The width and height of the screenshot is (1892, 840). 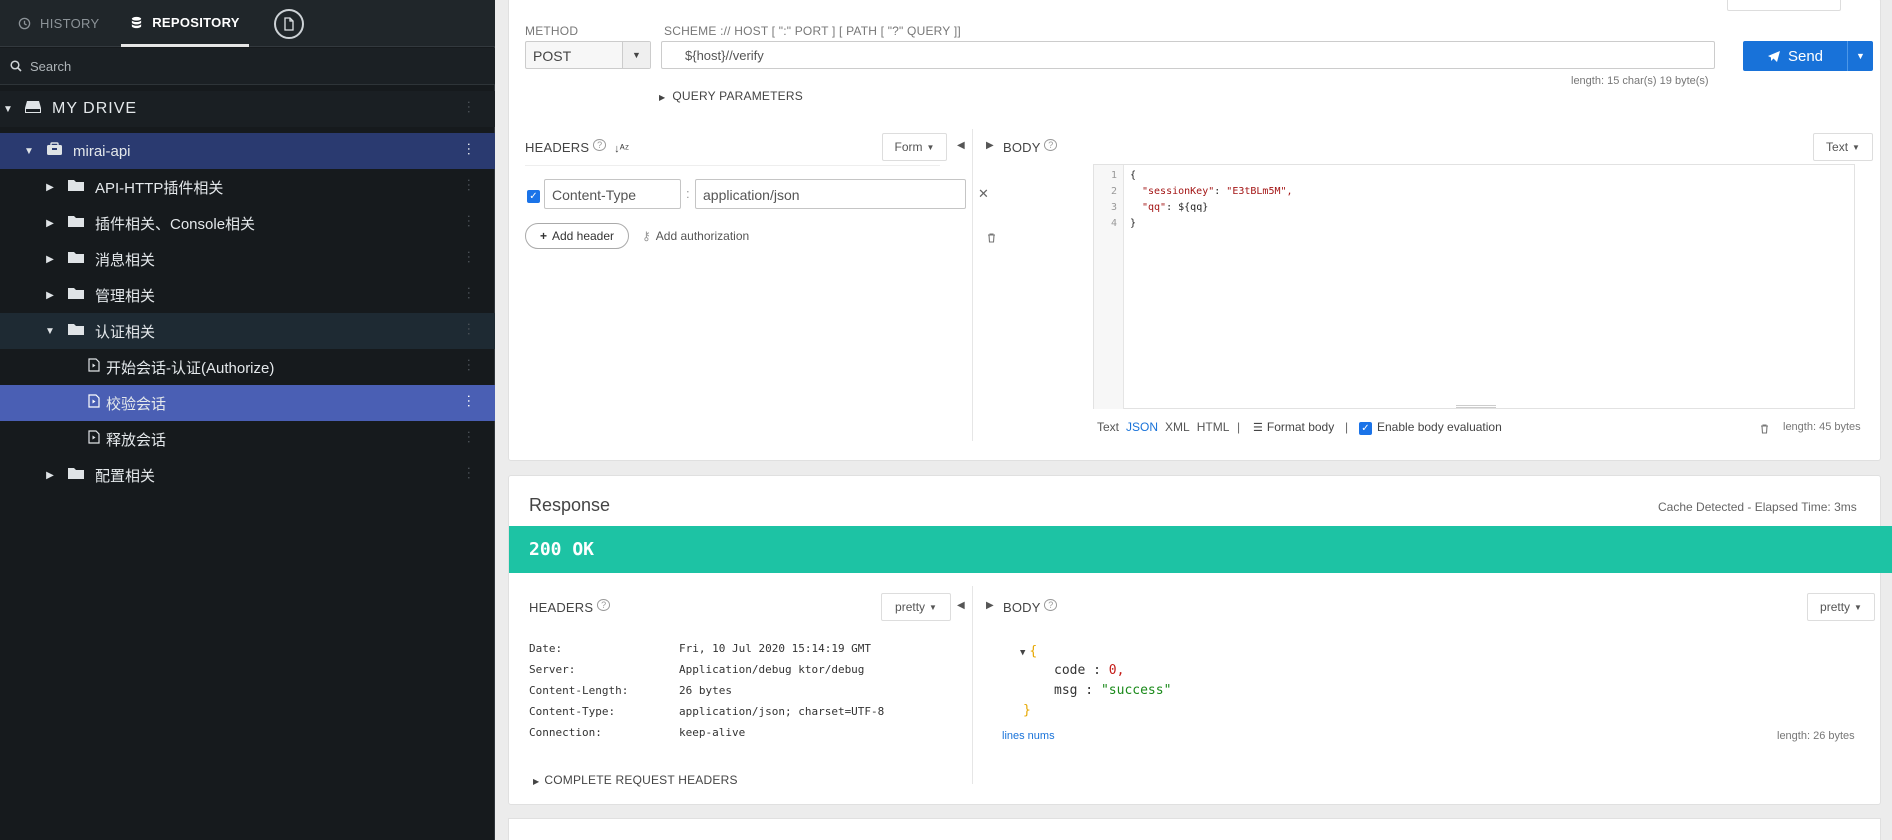 I want to click on response-header-value: Fri, 10 Jul 2020 15:14:19 GMT, so click(x=775, y=648).